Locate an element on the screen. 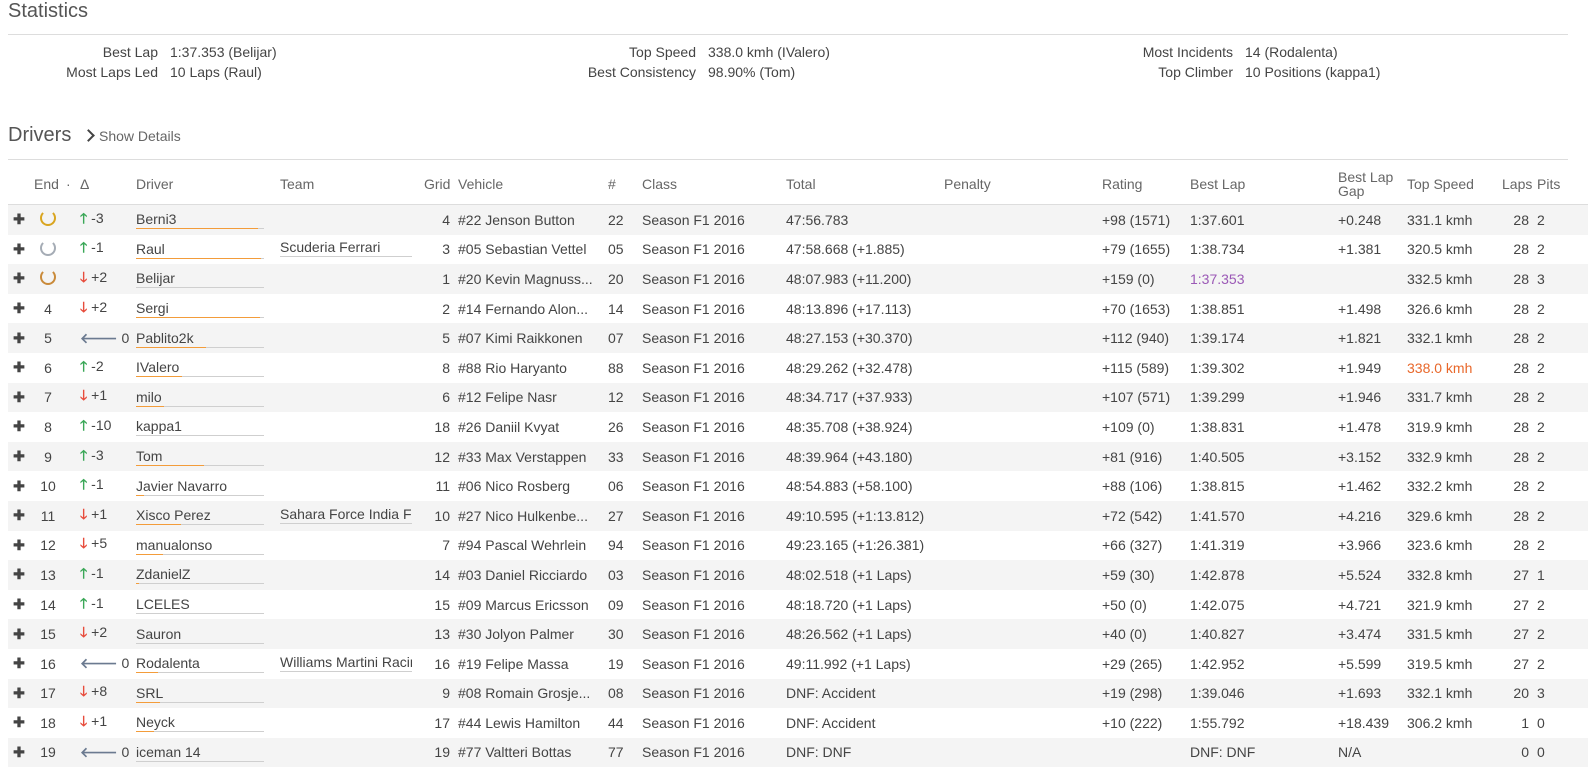  col-team: Team is located at coordinates (348, 184).